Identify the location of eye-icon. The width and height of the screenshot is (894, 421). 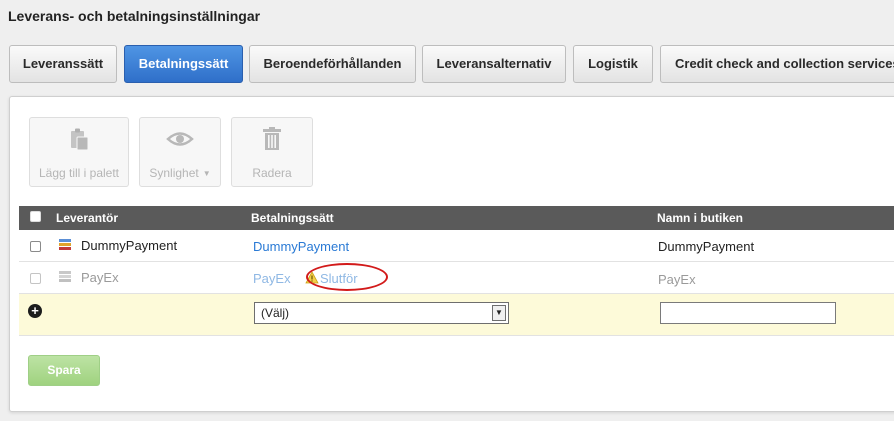
(180, 139).